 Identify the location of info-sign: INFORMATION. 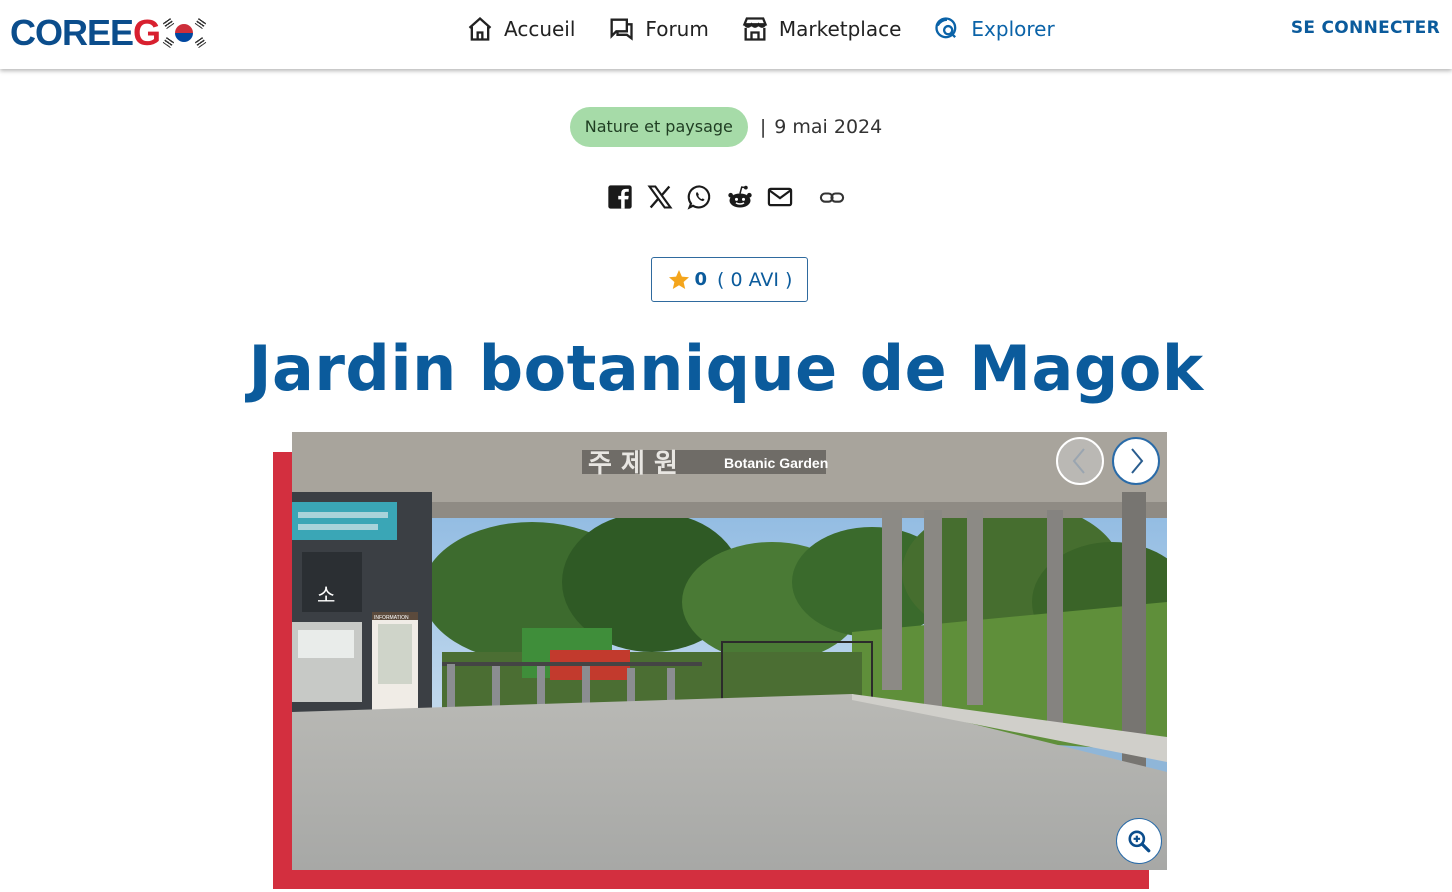
(391, 618).